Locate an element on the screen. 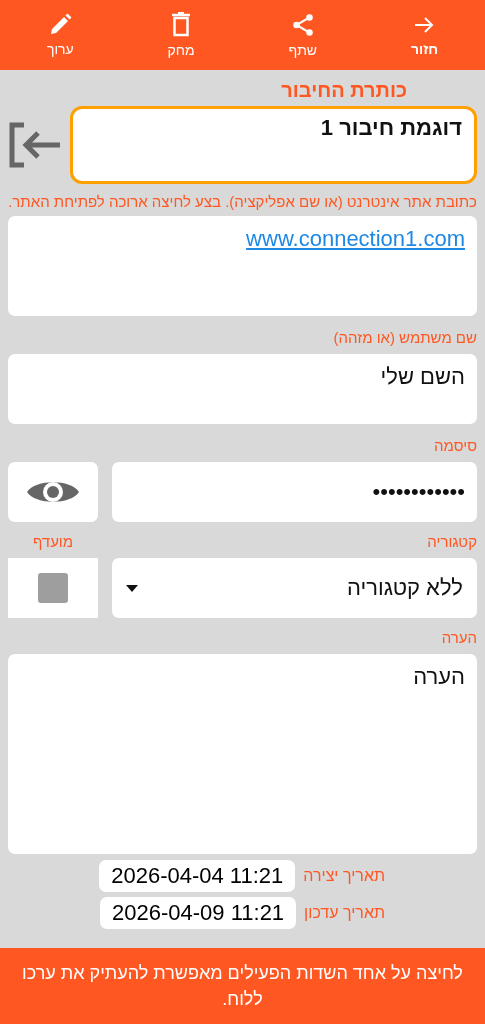 The width and height of the screenshot is (485, 1024). field-label: קטגוריה is located at coordinates (452, 542).